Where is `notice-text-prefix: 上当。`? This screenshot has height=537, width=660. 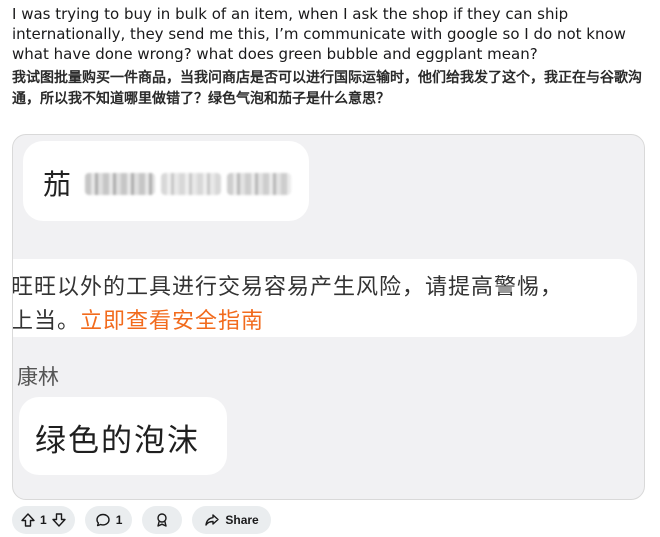
notice-text-prefix: 上当。 is located at coordinates (46, 321).